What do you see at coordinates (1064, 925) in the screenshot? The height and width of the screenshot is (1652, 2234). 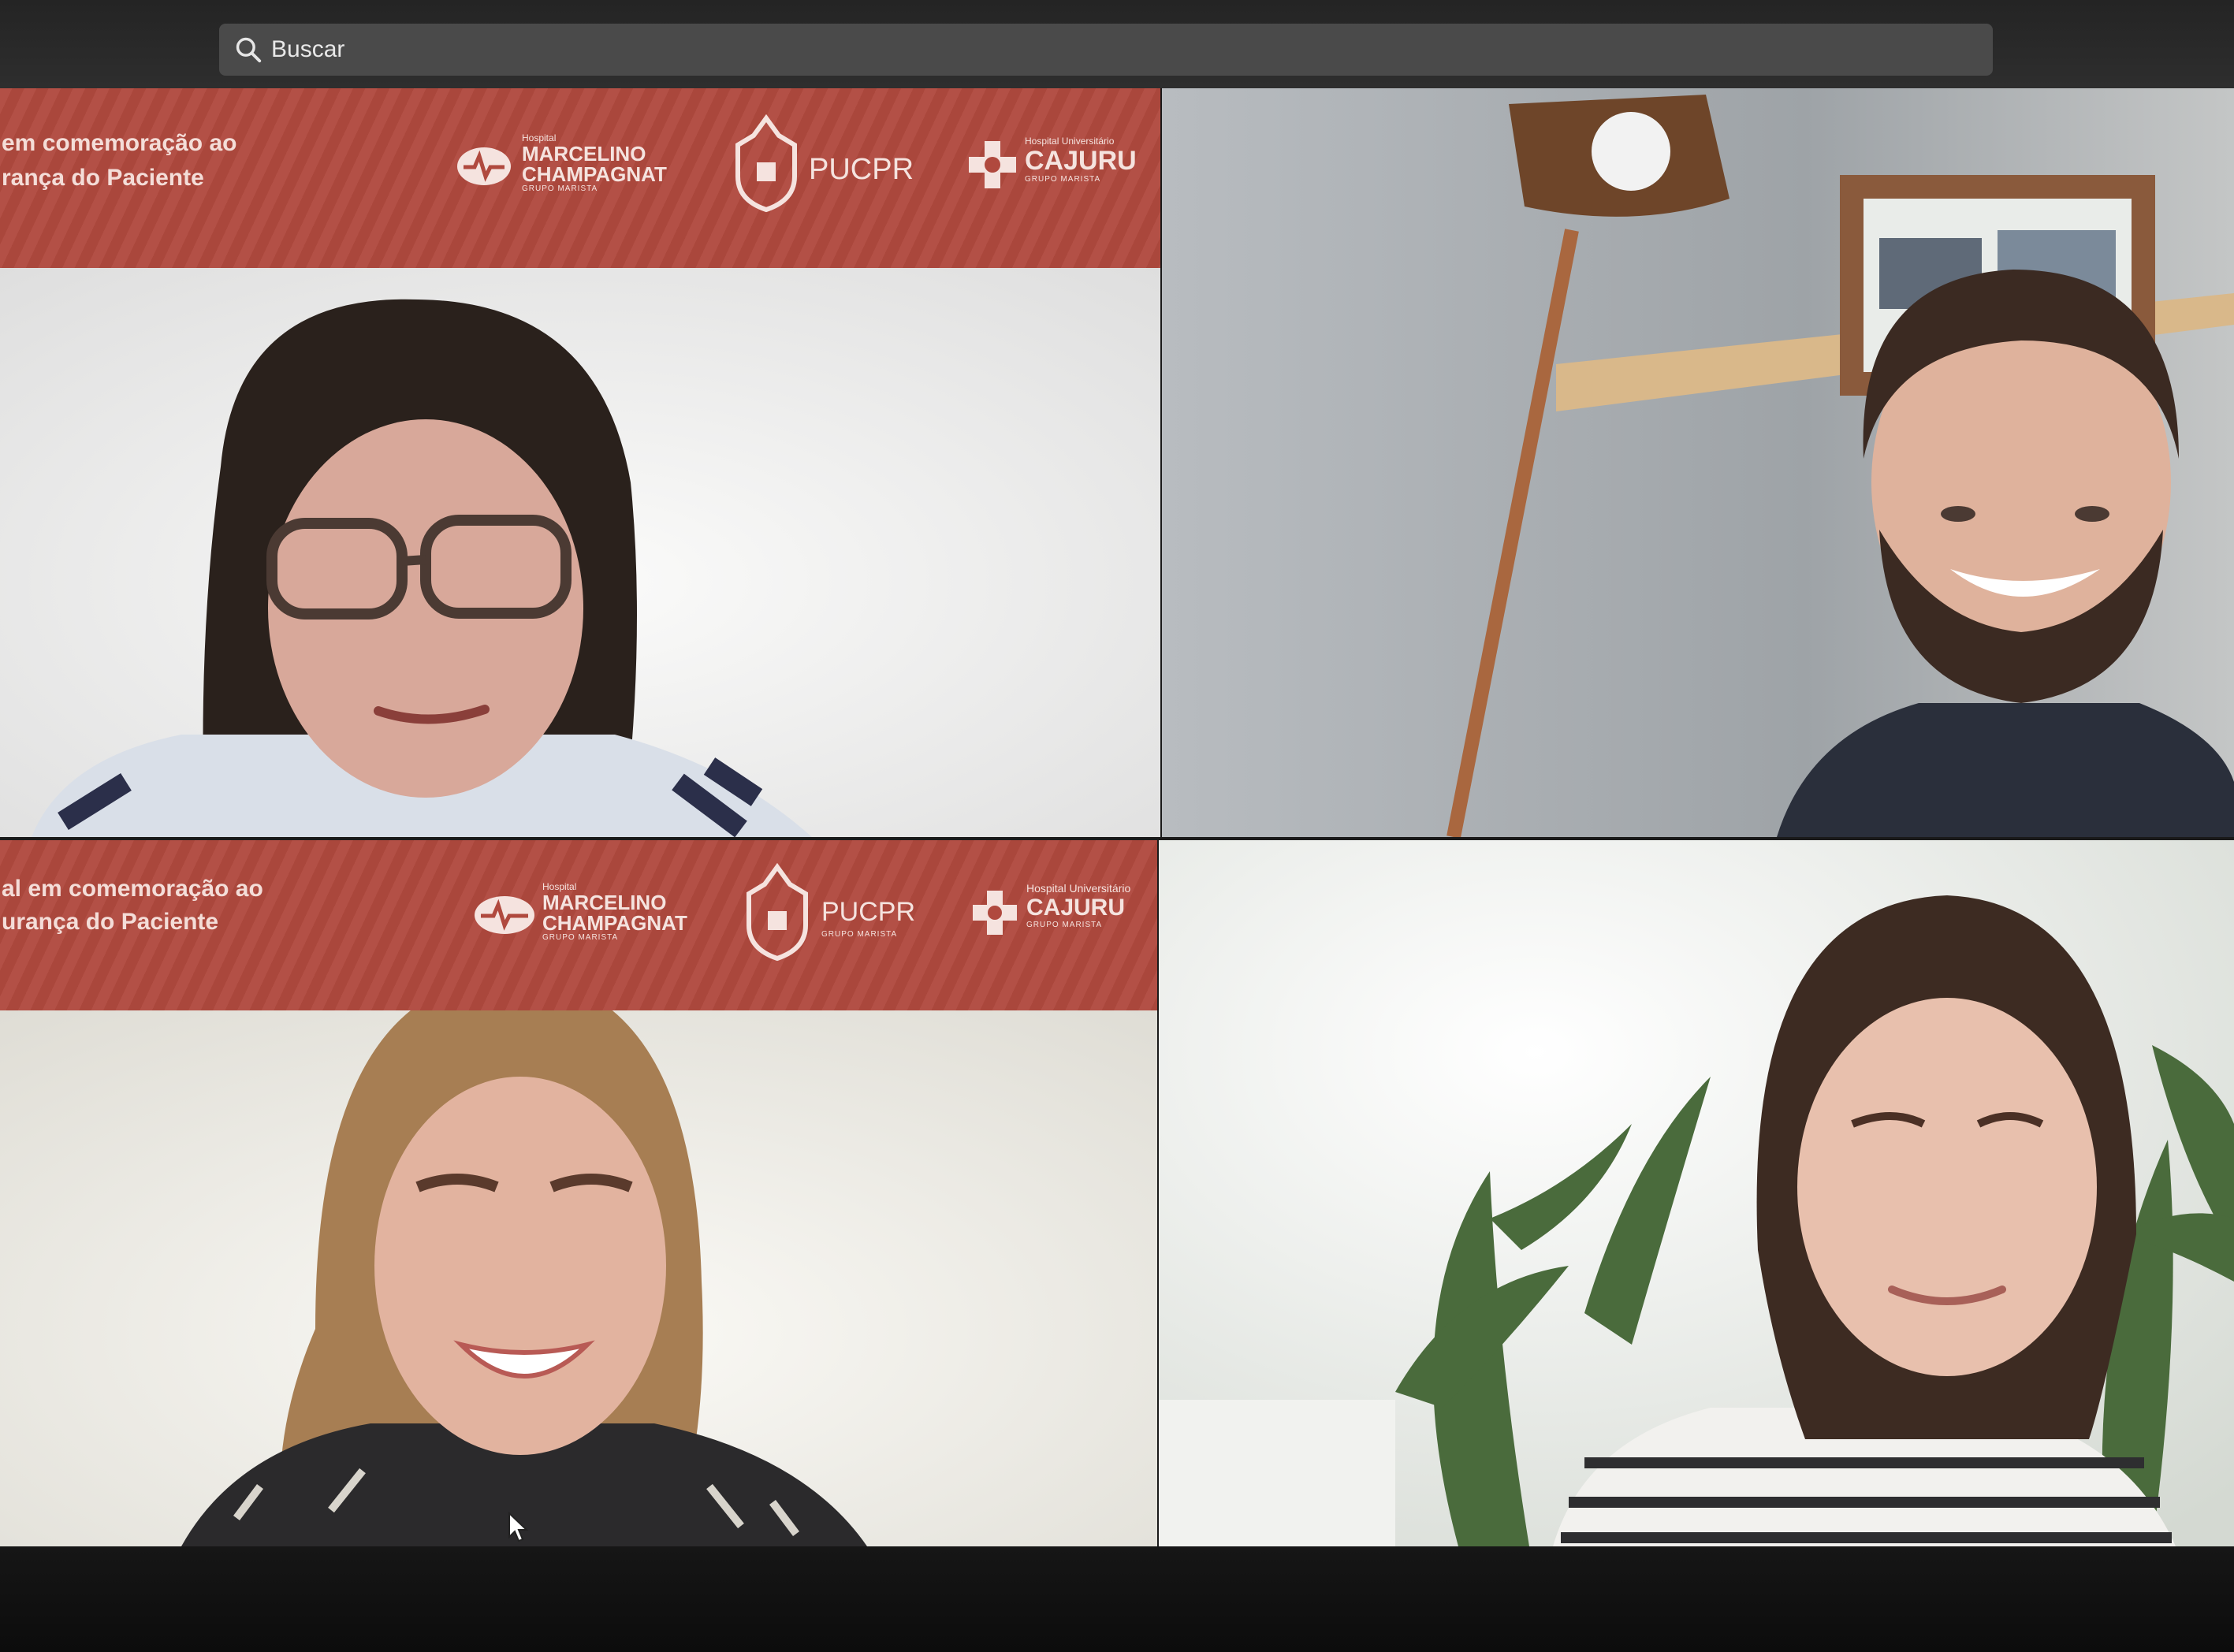 I see `grupo-marista-text-4: GRUPO MARISTA` at bounding box center [1064, 925].